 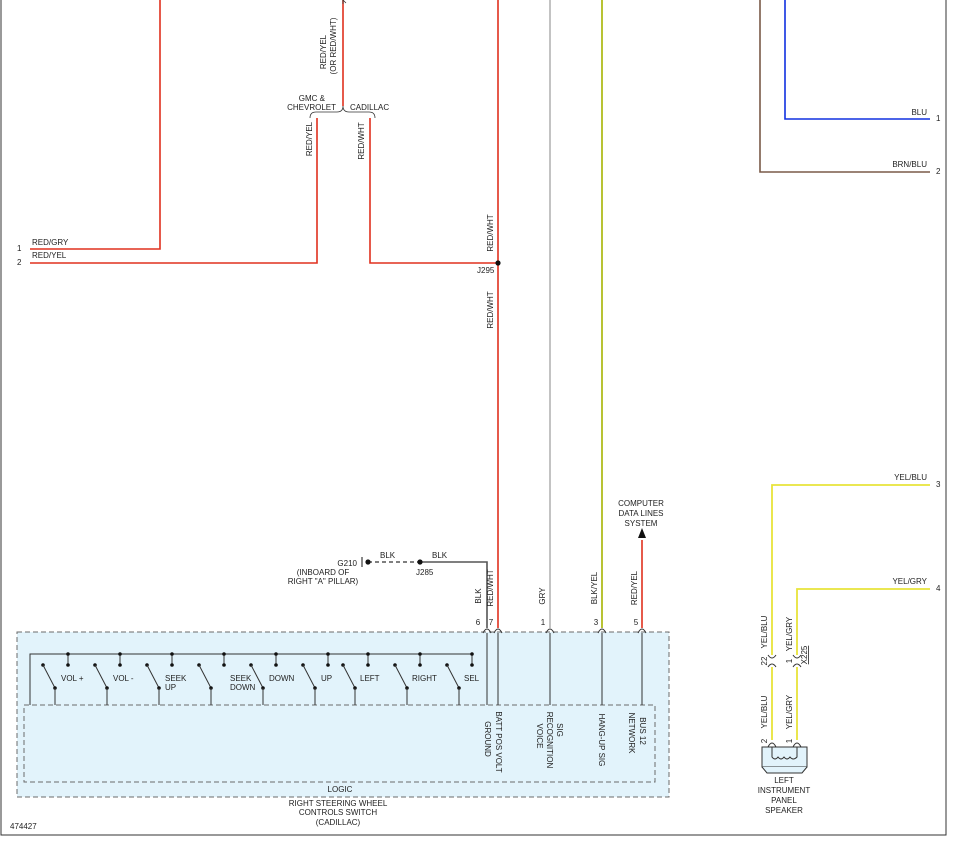 What do you see at coordinates (784, 641) in the screenshot?
I see `connector-x225: YEL/BLU 22 YEL/GRY 1 X225` at bounding box center [784, 641].